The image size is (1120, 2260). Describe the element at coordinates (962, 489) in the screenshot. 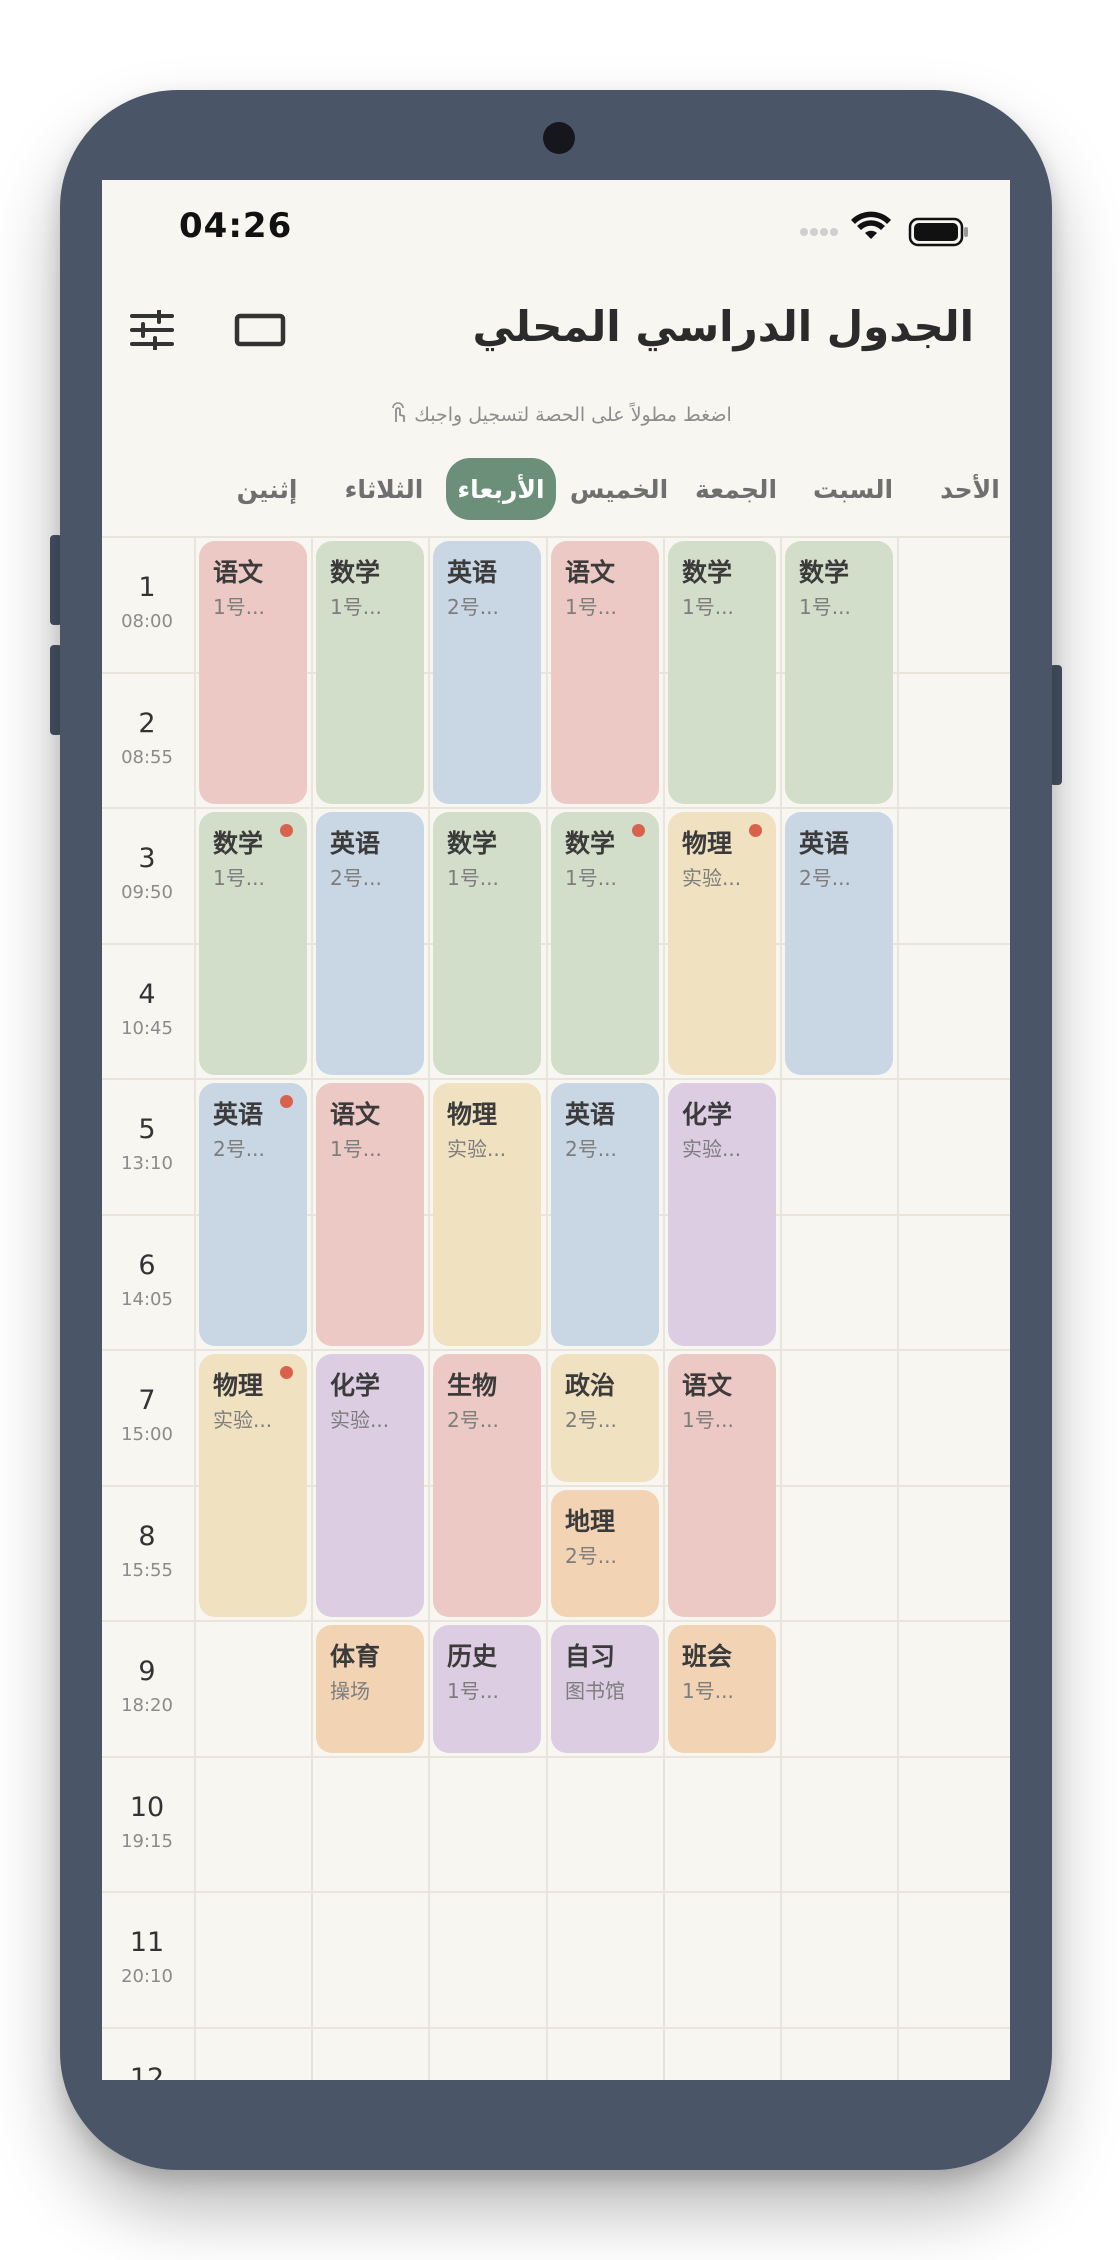

I see `day-tab-1: الأحد` at that location.